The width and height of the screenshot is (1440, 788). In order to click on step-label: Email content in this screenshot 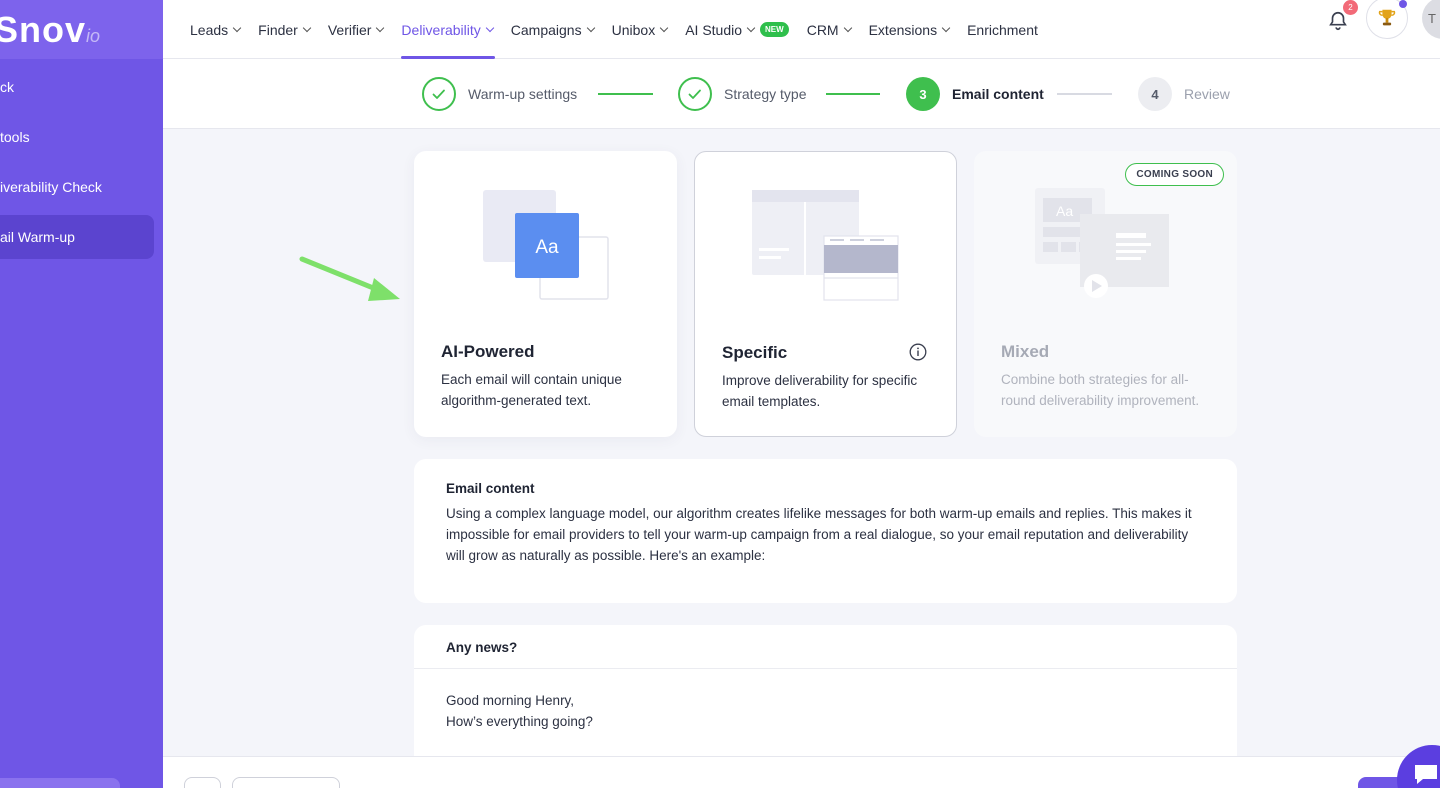, I will do `click(998, 94)`.